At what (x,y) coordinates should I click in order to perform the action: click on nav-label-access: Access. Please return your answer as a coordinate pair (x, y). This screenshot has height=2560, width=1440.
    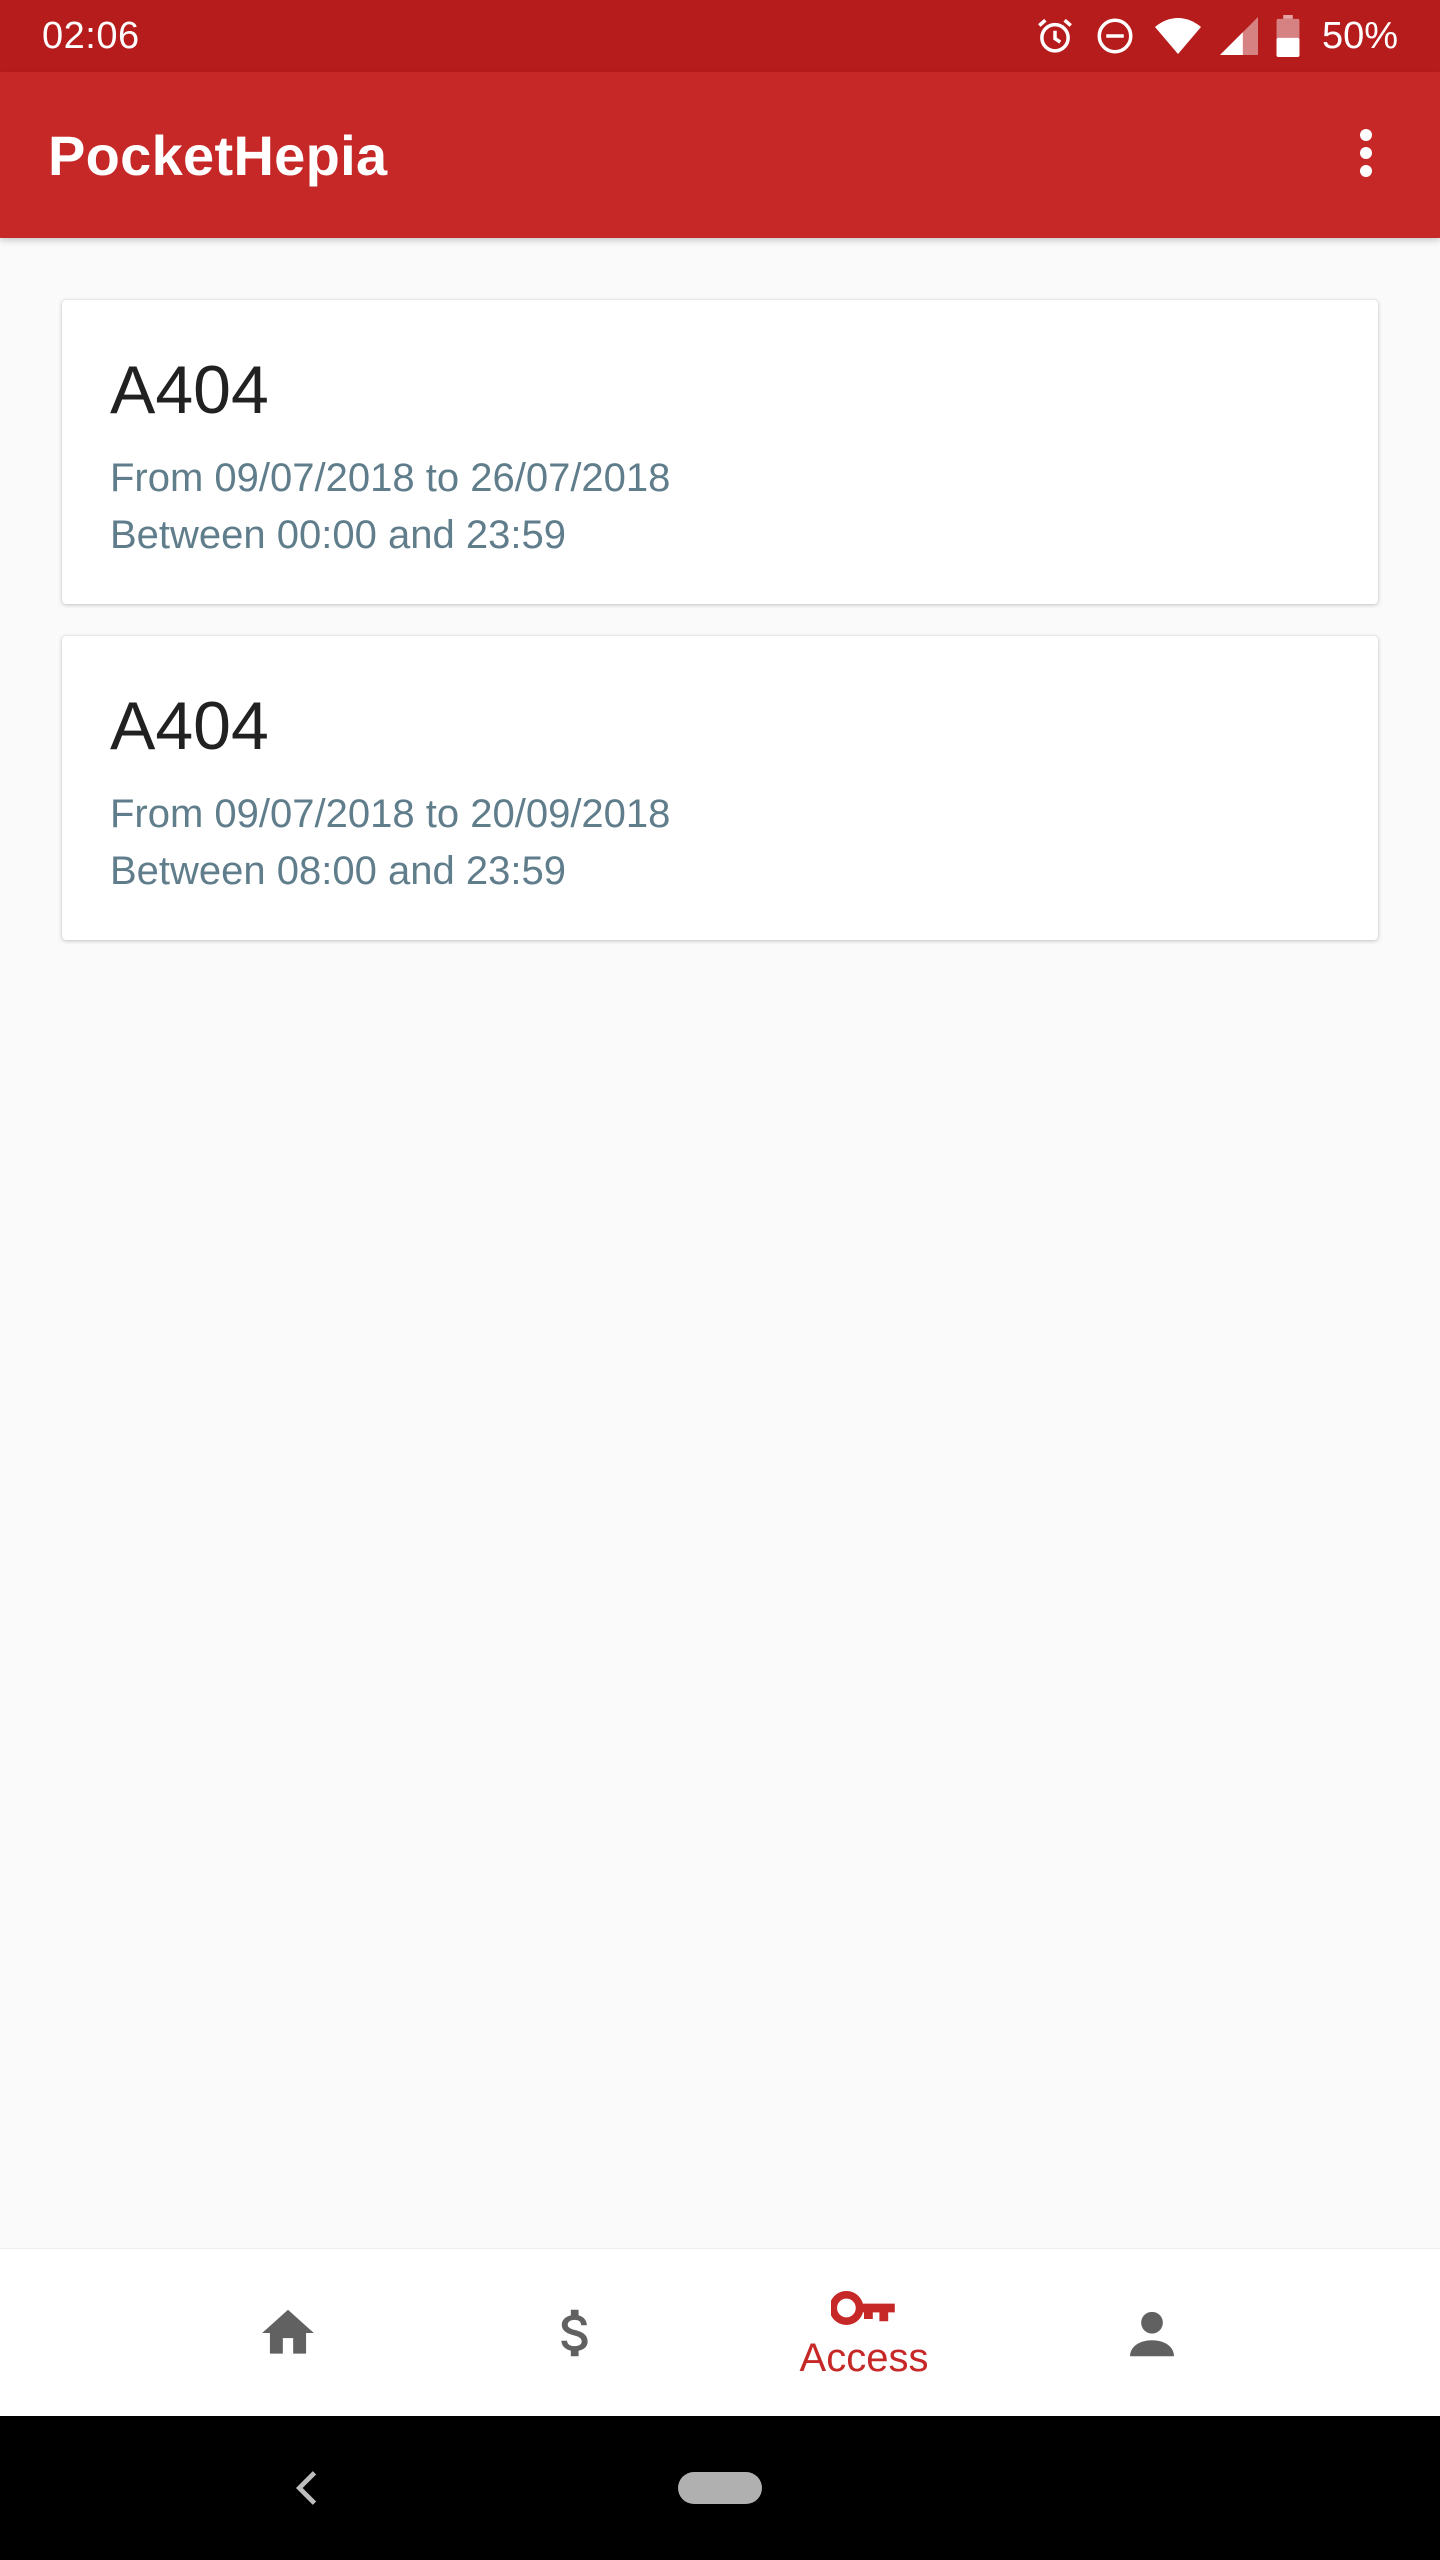
    Looking at the image, I should click on (864, 2357).